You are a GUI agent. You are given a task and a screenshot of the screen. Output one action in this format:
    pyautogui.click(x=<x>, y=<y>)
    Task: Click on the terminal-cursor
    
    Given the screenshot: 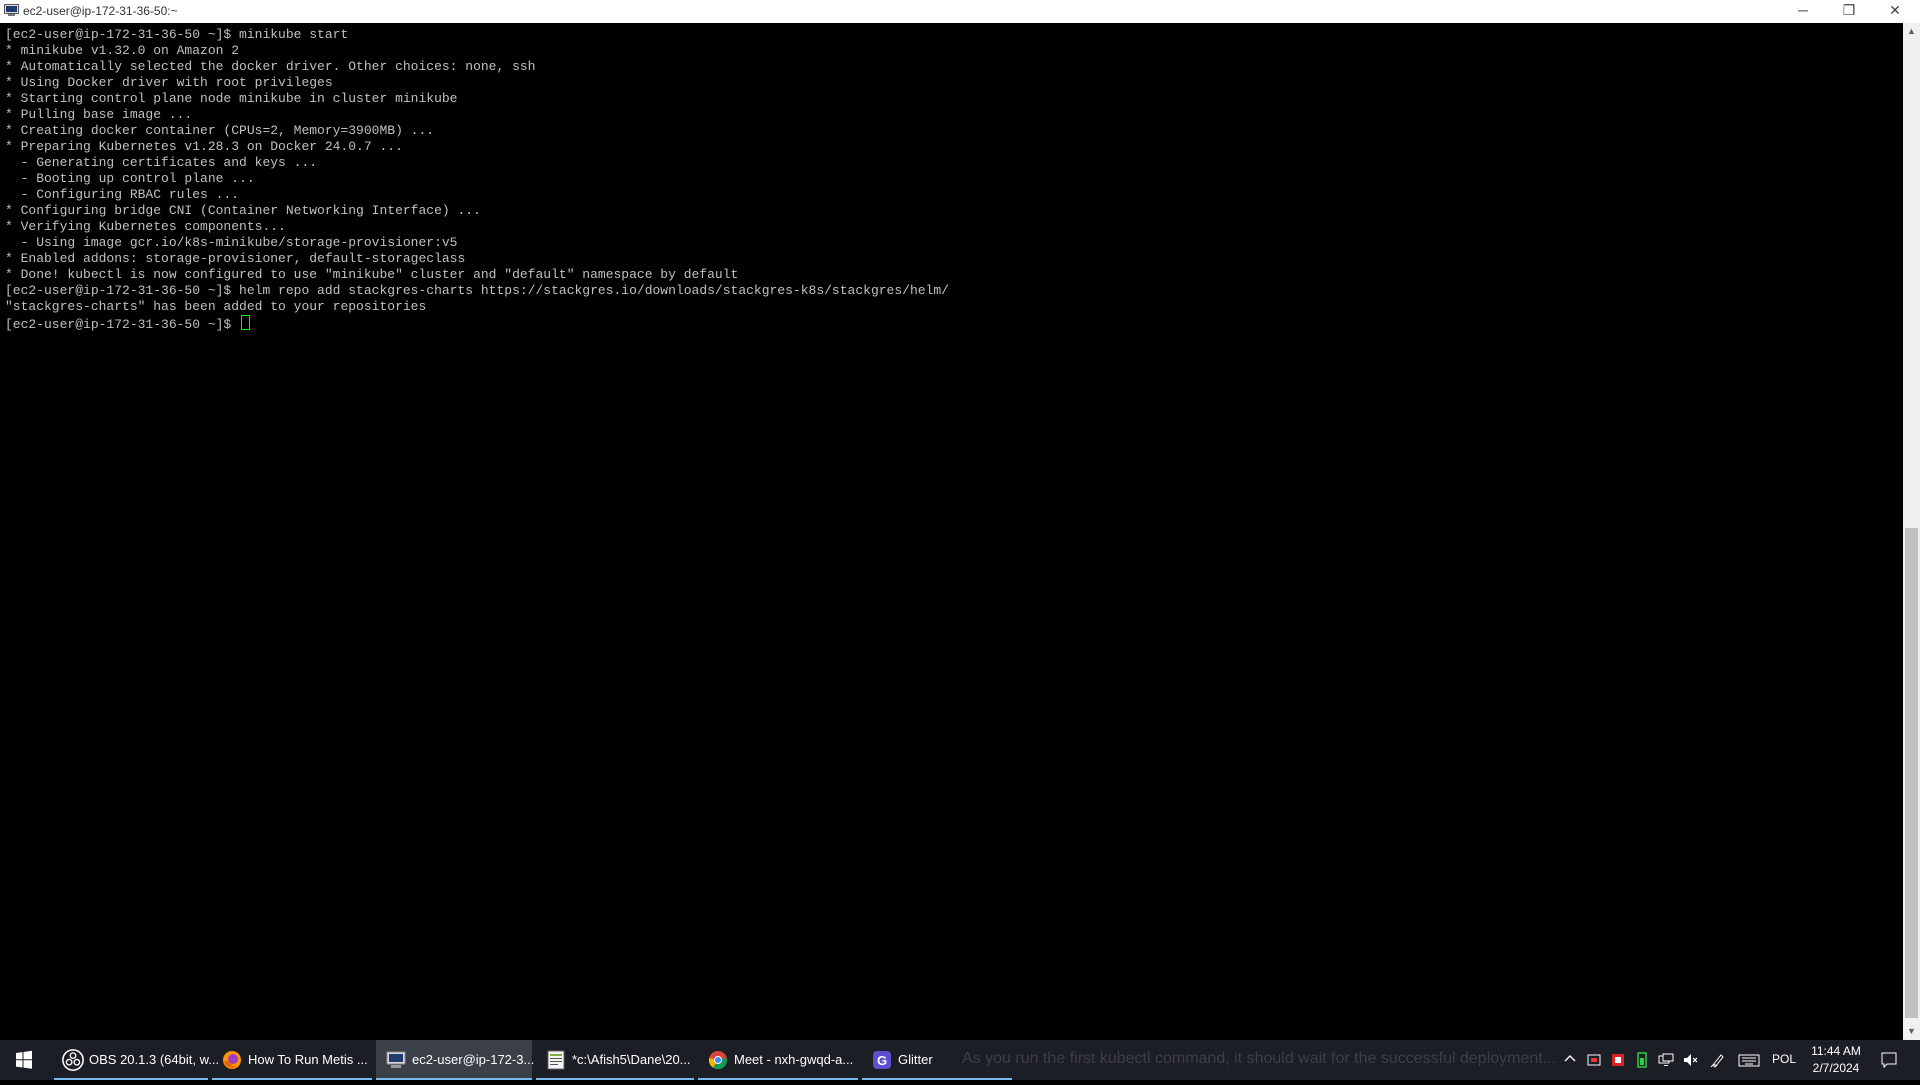 What is the action you would take?
    pyautogui.click(x=246, y=322)
    